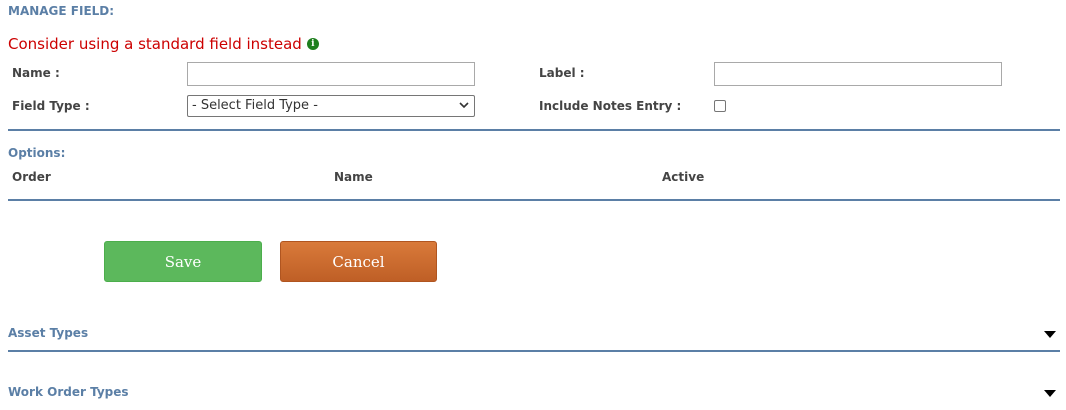 This screenshot has height=410, width=1066. I want to click on section-asset-types: Asset Types, so click(534, 333).